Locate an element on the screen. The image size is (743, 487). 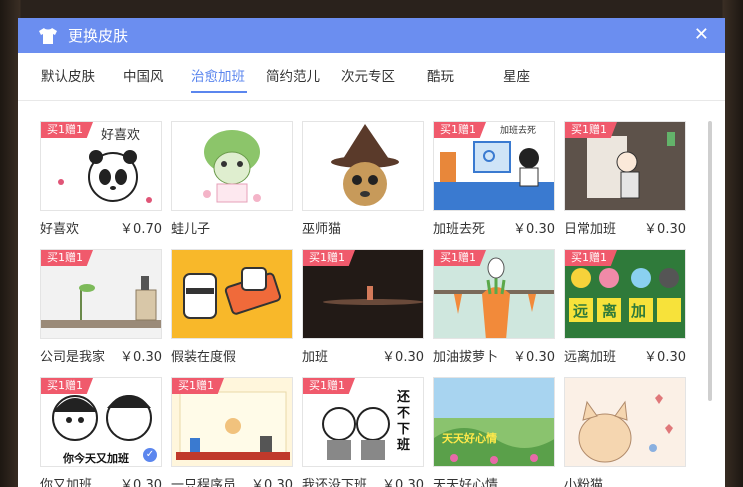
skin-card: 天天好心情 天天好心情 is located at coordinates (494, 432).